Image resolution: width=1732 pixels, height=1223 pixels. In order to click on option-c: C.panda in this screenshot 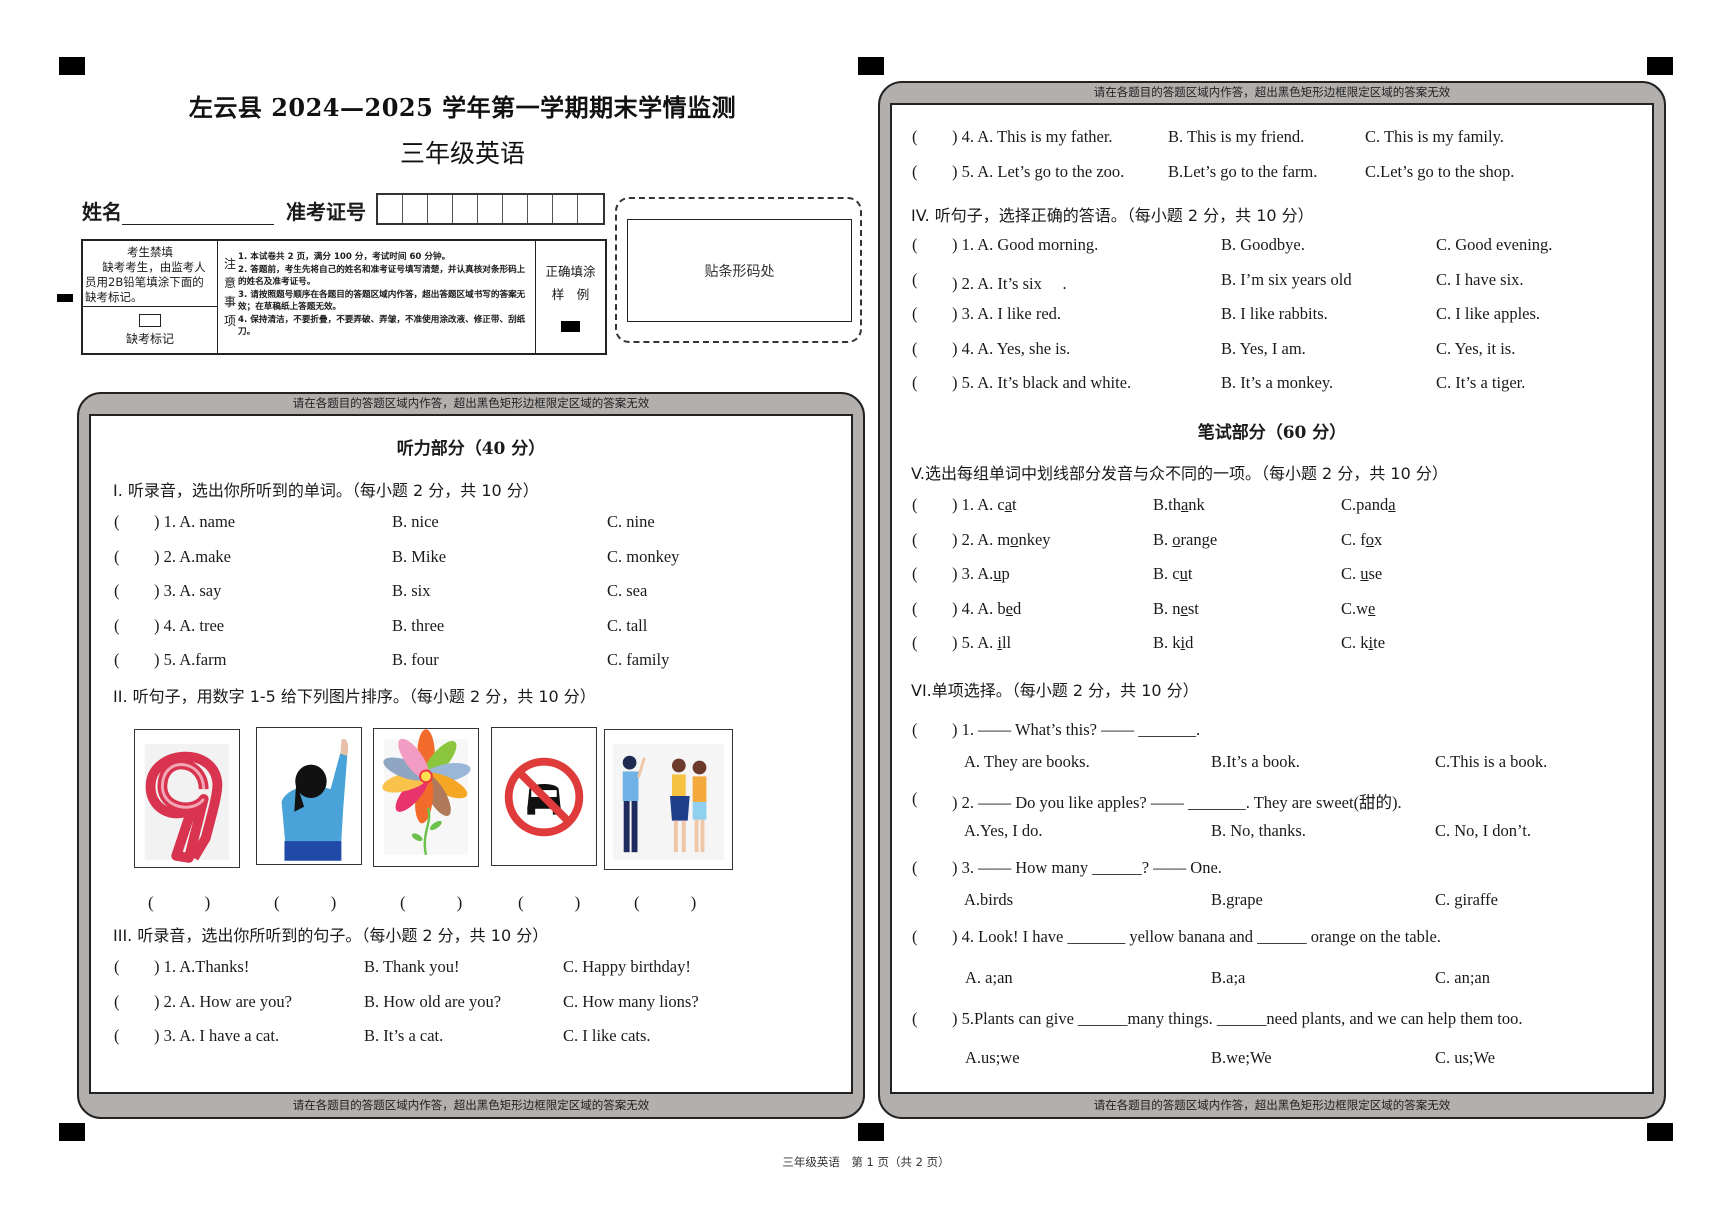, I will do `click(1368, 505)`.